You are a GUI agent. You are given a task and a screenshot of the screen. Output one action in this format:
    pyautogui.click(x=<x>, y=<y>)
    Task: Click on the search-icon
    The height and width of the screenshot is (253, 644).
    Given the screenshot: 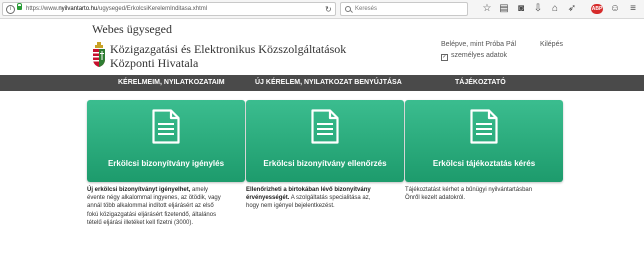 What is the action you would take?
    pyautogui.click(x=348, y=9)
    